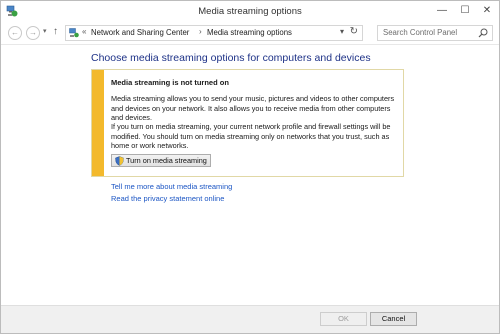 The height and width of the screenshot is (334, 500). I want to click on search-placeholder: Search Control Panel, so click(420, 32).